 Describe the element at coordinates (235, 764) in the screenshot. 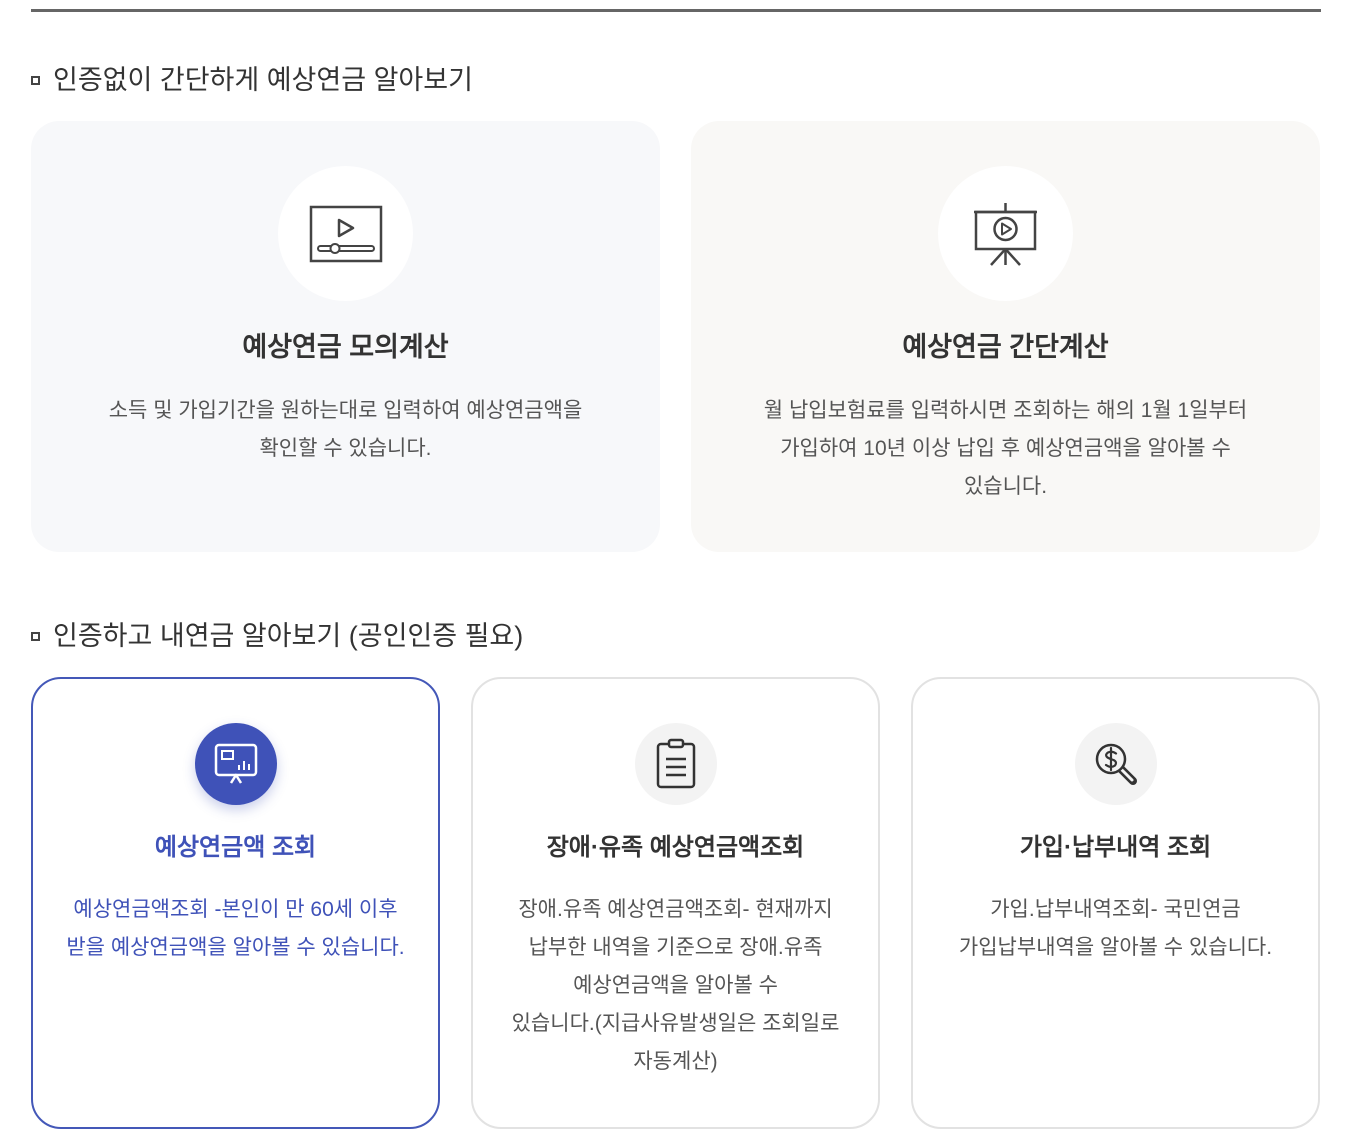

I see `monitor-chart-icon` at that location.